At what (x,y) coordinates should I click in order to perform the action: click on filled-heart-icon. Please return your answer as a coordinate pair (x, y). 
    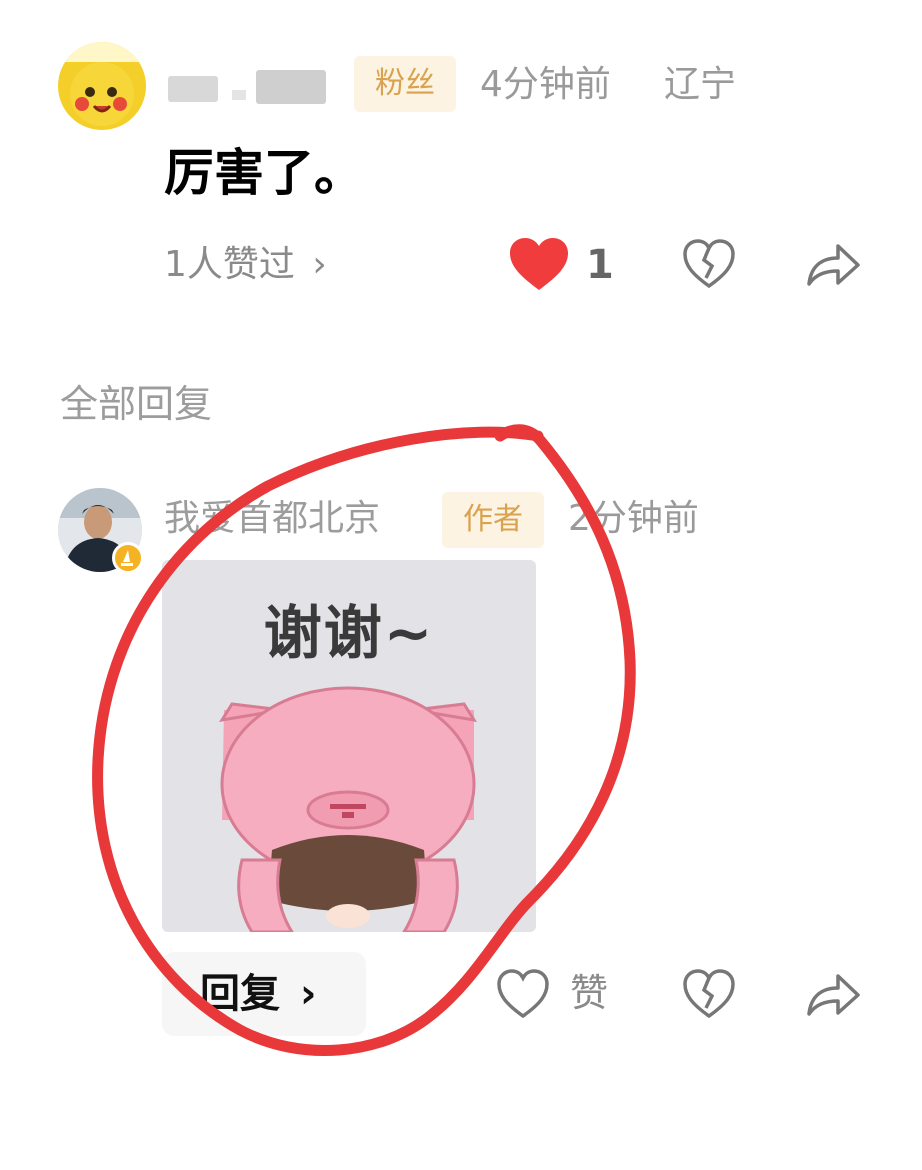
    Looking at the image, I should click on (539, 264).